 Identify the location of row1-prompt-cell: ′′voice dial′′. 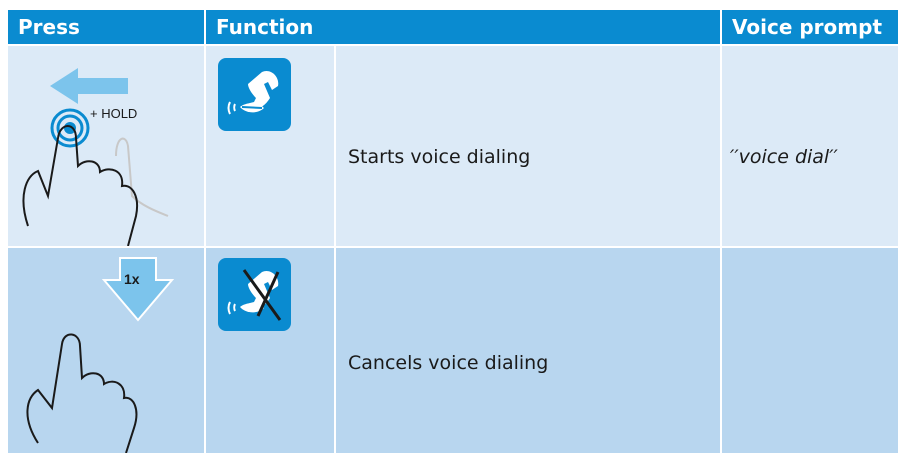
(810, 146).